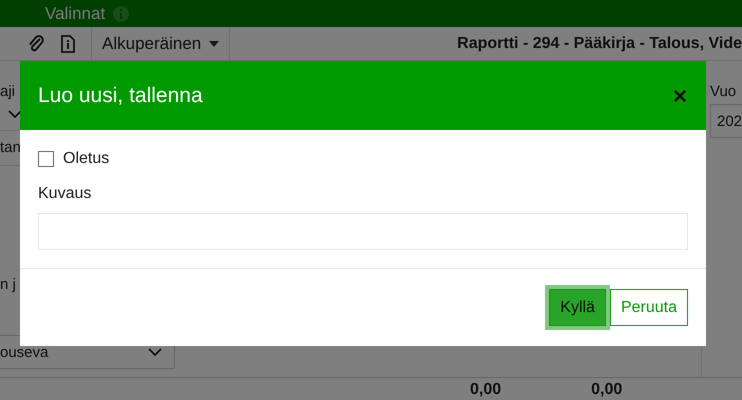  Describe the element at coordinates (680, 96) in the screenshot. I see `close-icon` at that location.